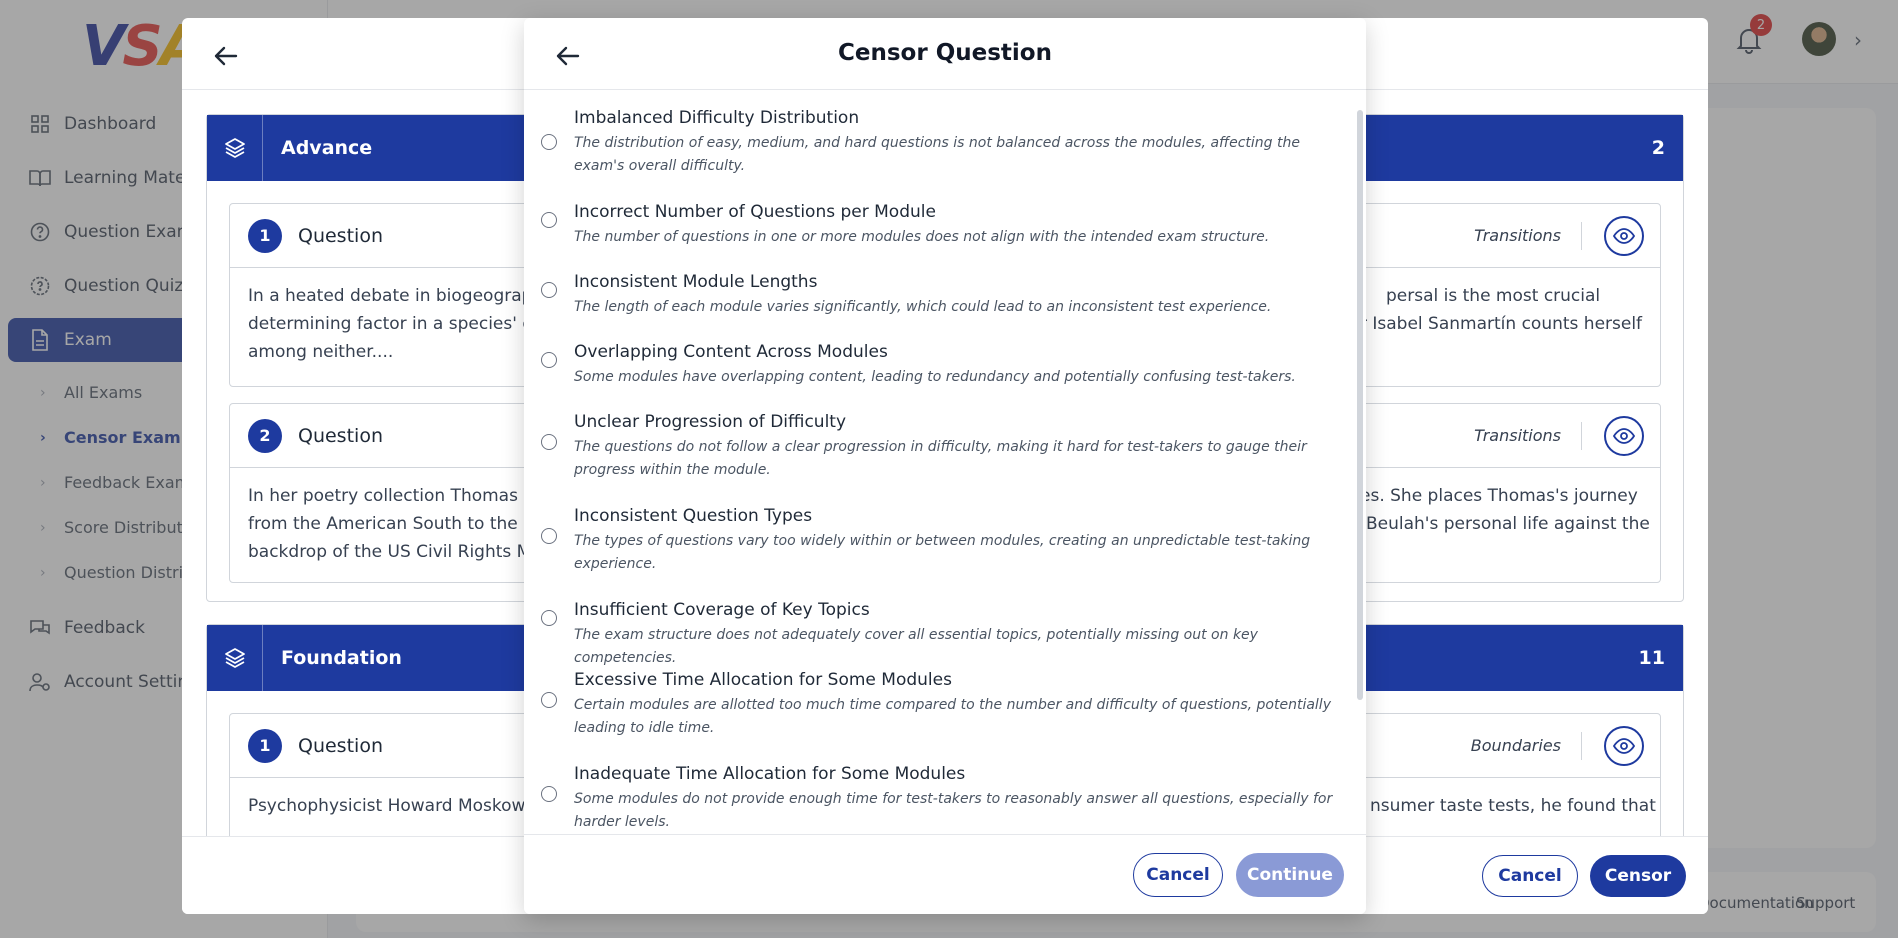 The height and width of the screenshot is (938, 1898). What do you see at coordinates (1493, 296) in the screenshot?
I see `question-text: persal is the most crucial` at bounding box center [1493, 296].